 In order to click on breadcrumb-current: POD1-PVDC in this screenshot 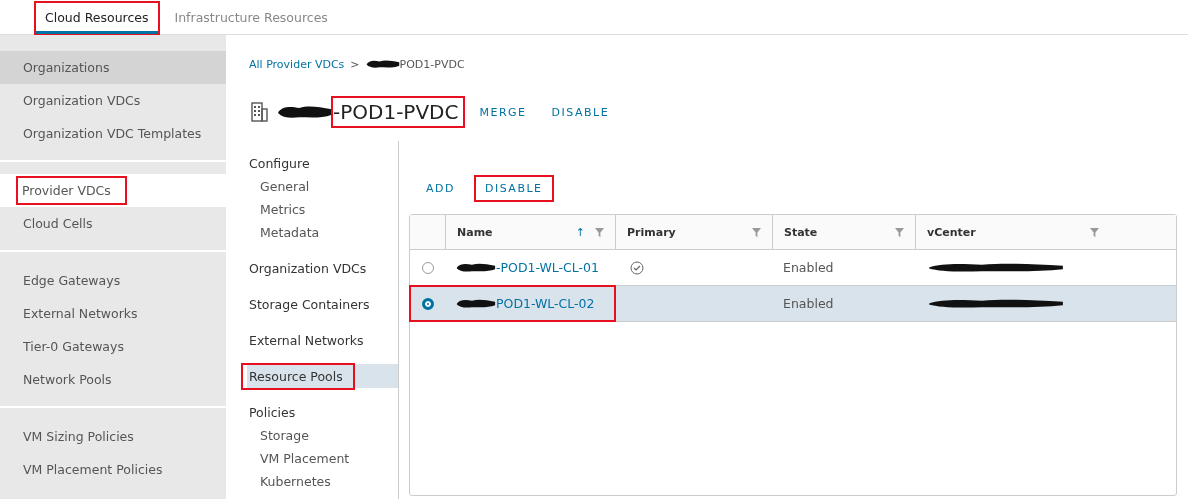, I will do `click(432, 64)`.